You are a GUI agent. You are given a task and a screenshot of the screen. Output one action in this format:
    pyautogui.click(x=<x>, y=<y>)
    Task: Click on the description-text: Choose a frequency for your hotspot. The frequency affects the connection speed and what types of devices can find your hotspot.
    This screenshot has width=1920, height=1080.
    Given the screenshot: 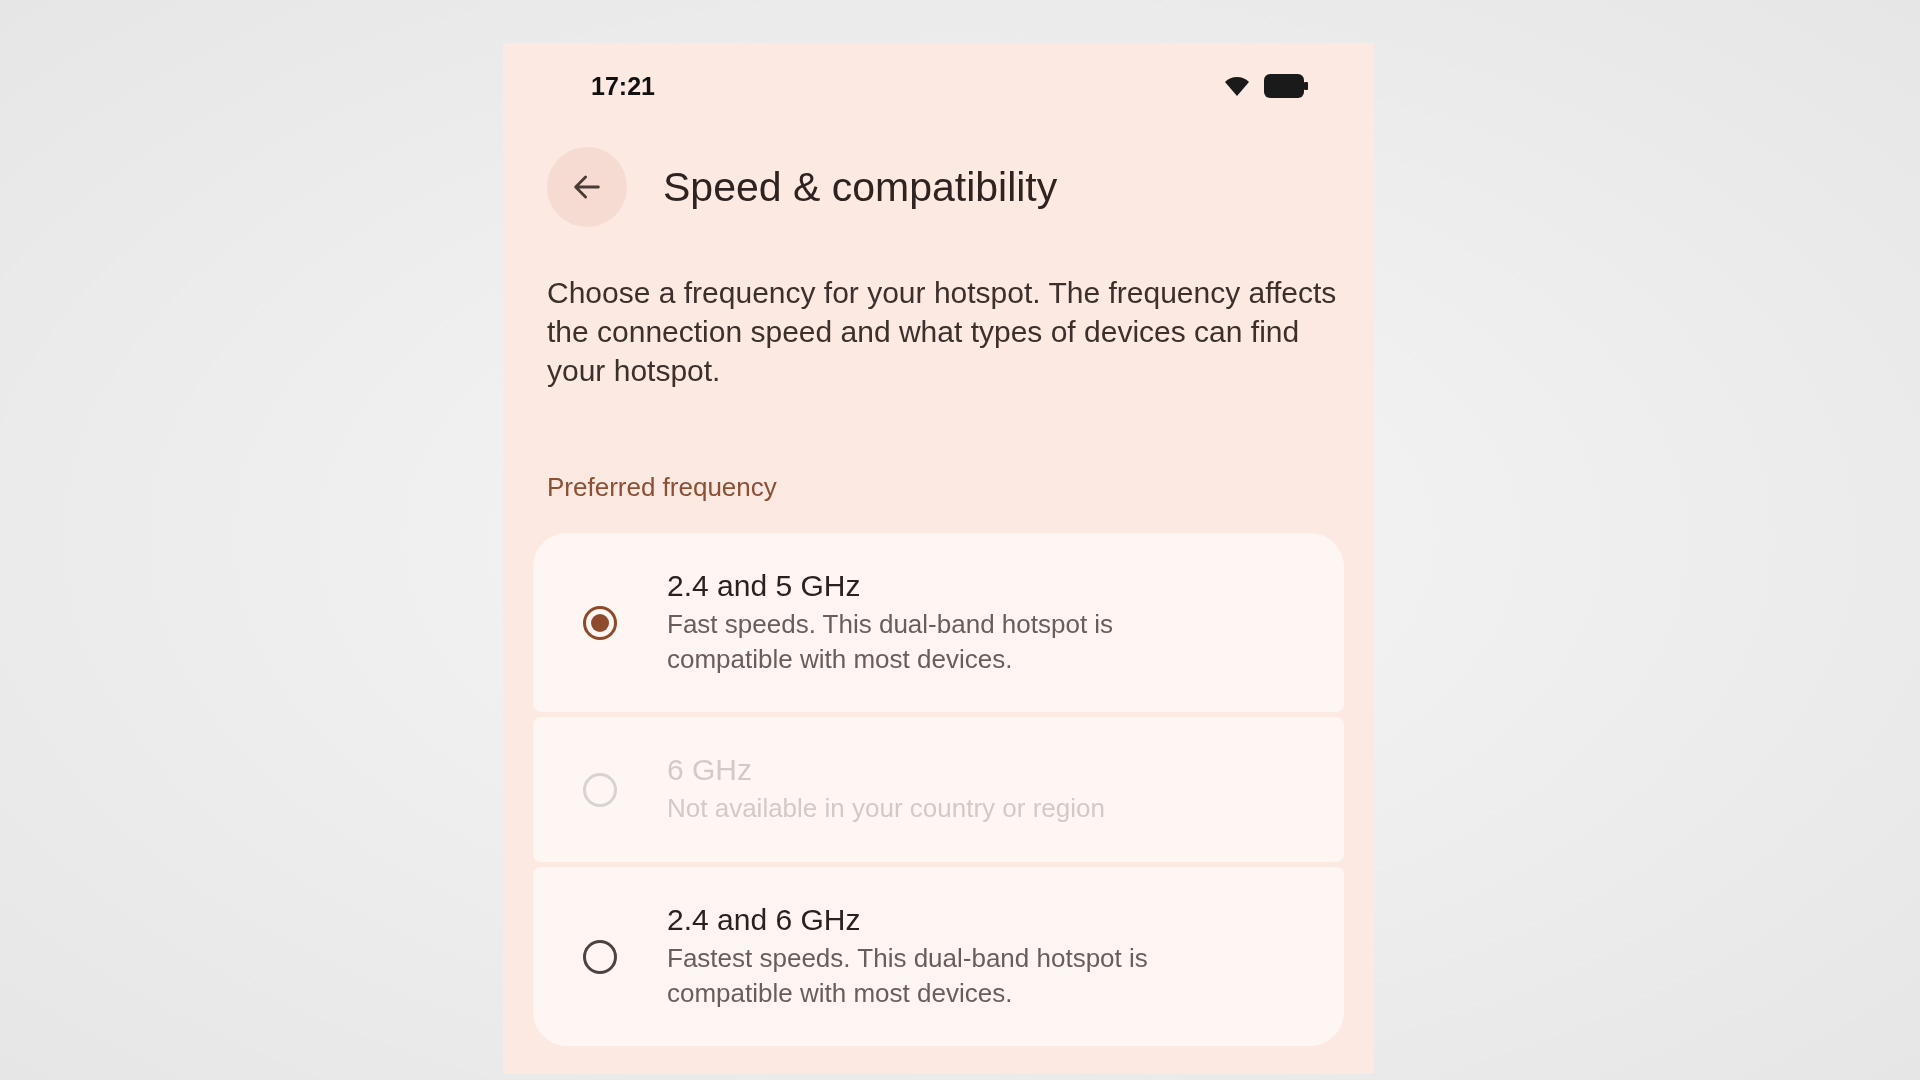 What is the action you would take?
    pyautogui.click(x=942, y=332)
    